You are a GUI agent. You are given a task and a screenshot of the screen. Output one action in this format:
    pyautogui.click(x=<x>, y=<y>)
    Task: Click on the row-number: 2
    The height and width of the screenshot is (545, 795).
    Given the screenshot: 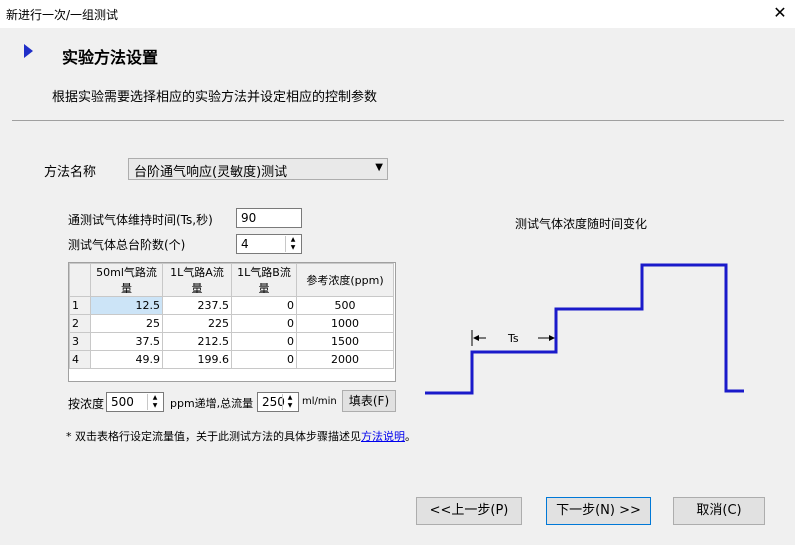 What is the action you would take?
    pyautogui.click(x=80, y=323)
    